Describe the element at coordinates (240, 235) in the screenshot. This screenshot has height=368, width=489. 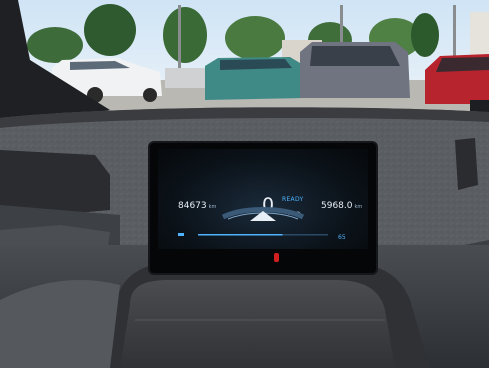
I see `charge-fill` at that location.